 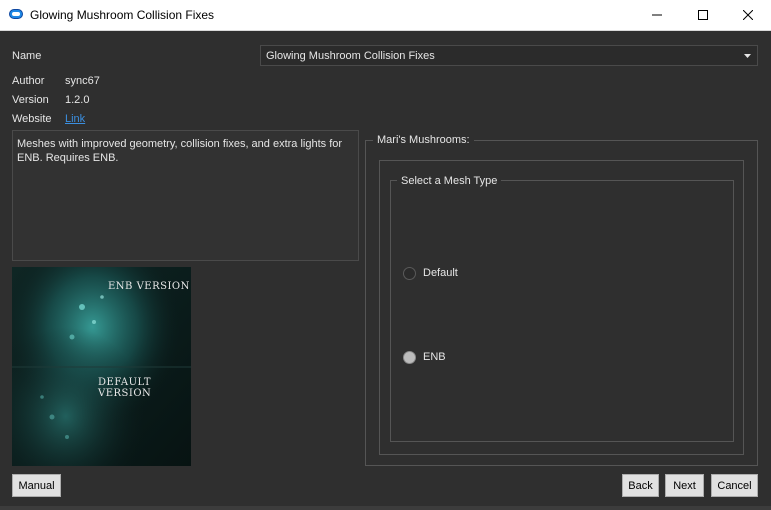 What do you see at coordinates (463, 358) in the screenshot?
I see `radio-enb: ENB` at bounding box center [463, 358].